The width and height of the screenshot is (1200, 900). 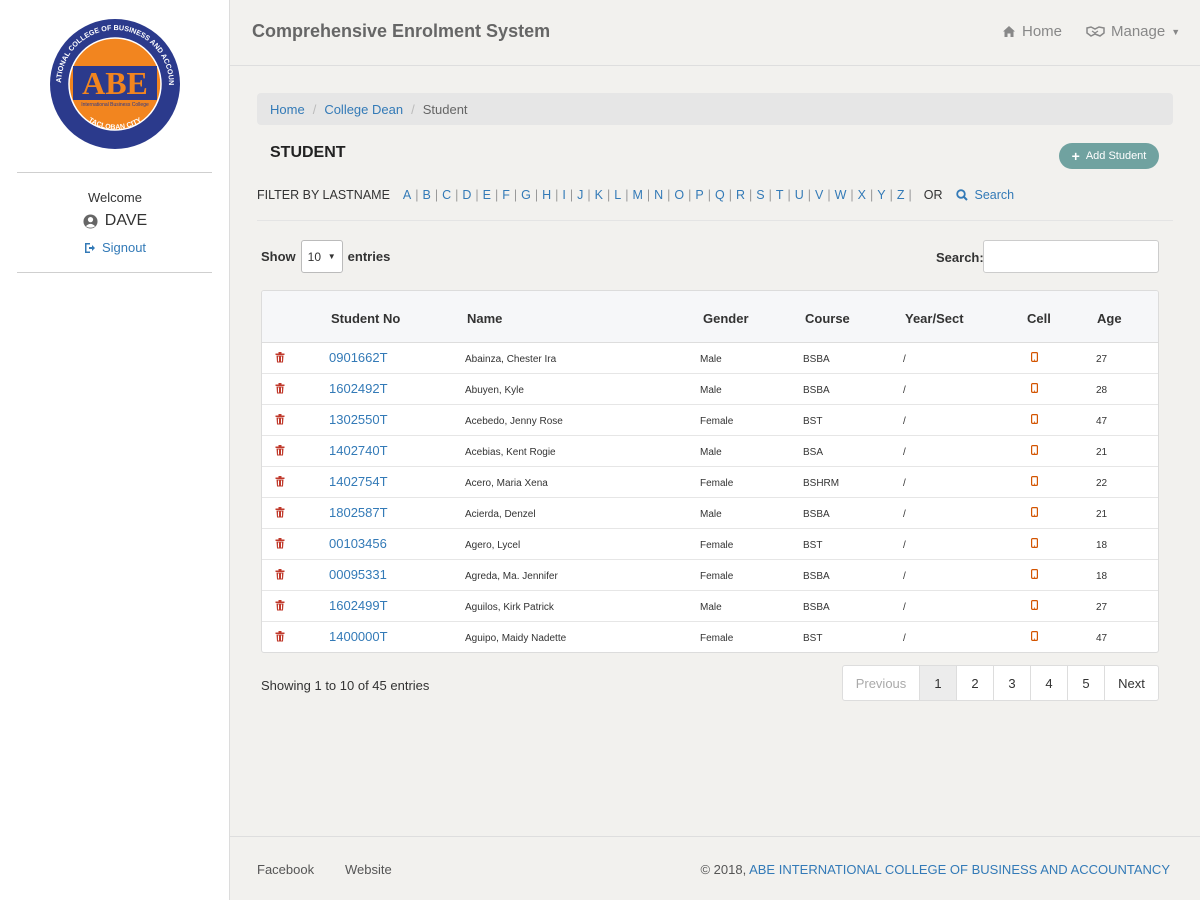 I want to click on previous-page-button: Previous, so click(x=881, y=683).